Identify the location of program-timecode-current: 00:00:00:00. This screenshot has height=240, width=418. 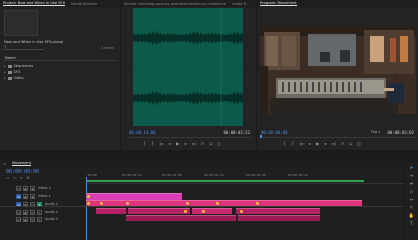
(274, 132).